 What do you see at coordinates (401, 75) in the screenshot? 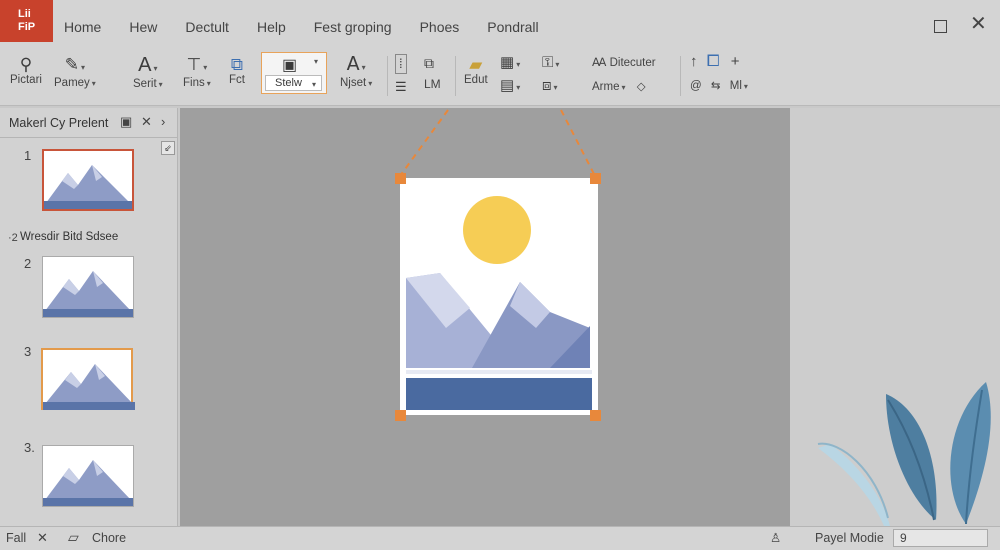
I see `align-tool: ⁞ ☰` at bounding box center [401, 75].